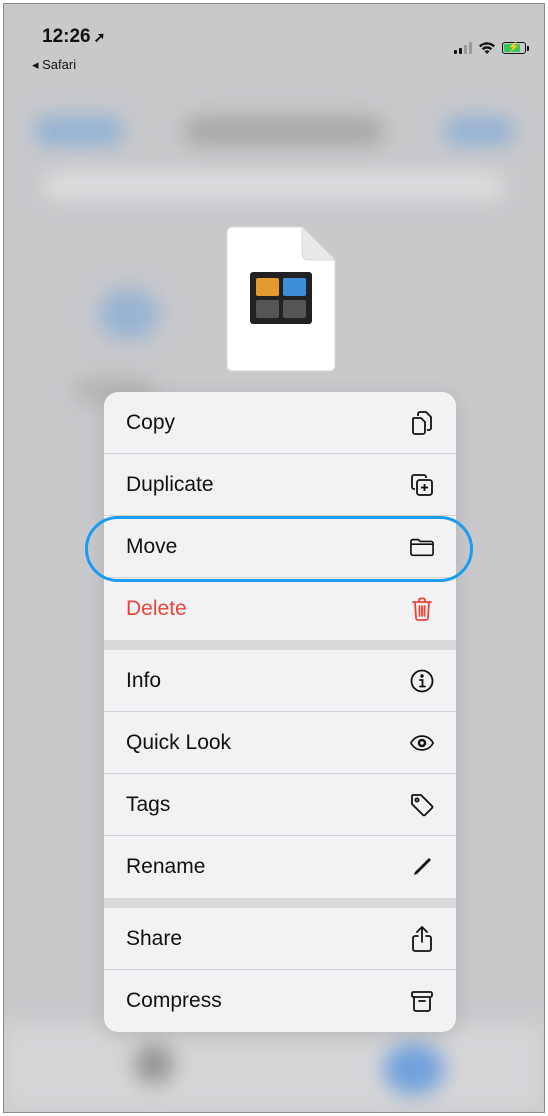 This screenshot has width=548, height=1116. I want to click on move-highlight-outline, so click(279, 549).